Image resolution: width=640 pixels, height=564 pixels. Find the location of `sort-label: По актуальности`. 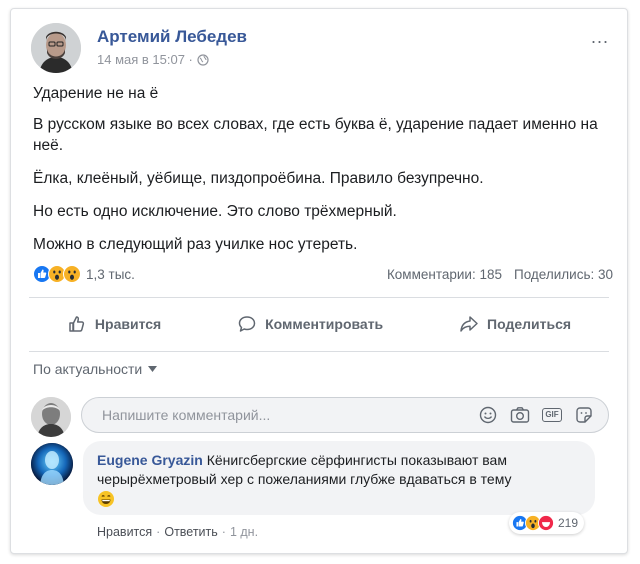

sort-label: По актуальности is located at coordinates (88, 369).